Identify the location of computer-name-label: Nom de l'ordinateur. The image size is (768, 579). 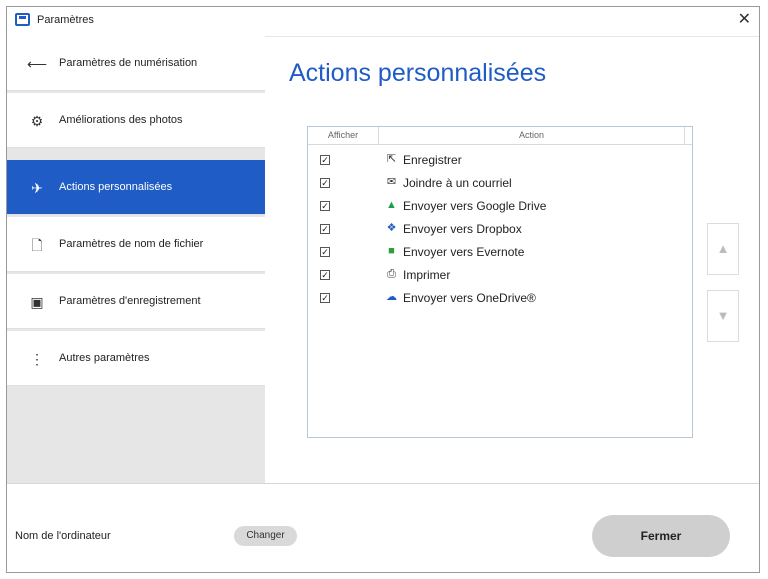
(63, 536).